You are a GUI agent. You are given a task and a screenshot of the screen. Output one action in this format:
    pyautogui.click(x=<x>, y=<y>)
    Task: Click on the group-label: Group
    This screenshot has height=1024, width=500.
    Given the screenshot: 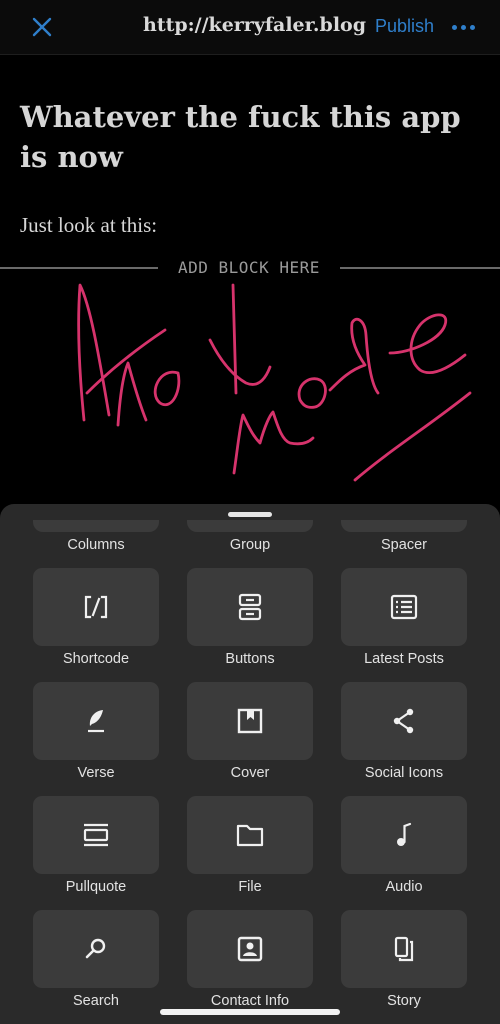 What is the action you would take?
    pyautogui.click(x=250, y=545)
    